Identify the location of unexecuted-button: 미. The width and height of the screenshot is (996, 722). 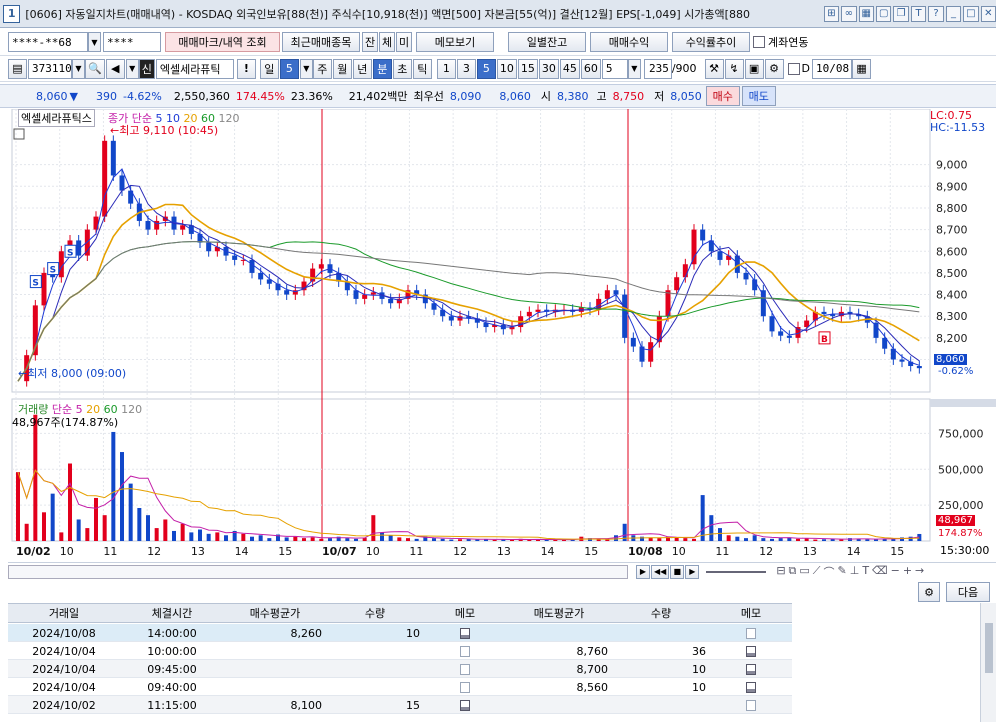
(404, 42).